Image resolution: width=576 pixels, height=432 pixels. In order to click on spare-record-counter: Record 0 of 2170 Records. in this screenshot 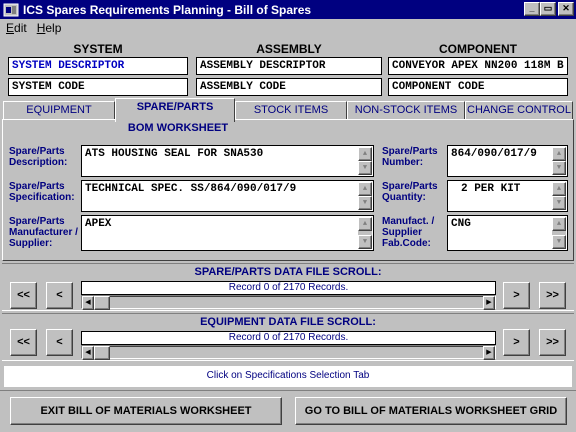, I will do `click(288, 288)`.